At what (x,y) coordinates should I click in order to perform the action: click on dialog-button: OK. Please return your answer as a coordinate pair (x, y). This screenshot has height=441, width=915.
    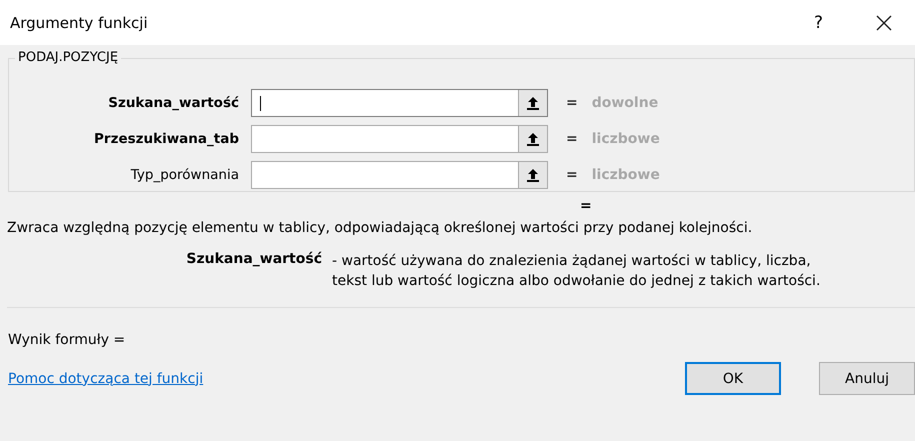
    Looking at the image, I should click on (733, 378).